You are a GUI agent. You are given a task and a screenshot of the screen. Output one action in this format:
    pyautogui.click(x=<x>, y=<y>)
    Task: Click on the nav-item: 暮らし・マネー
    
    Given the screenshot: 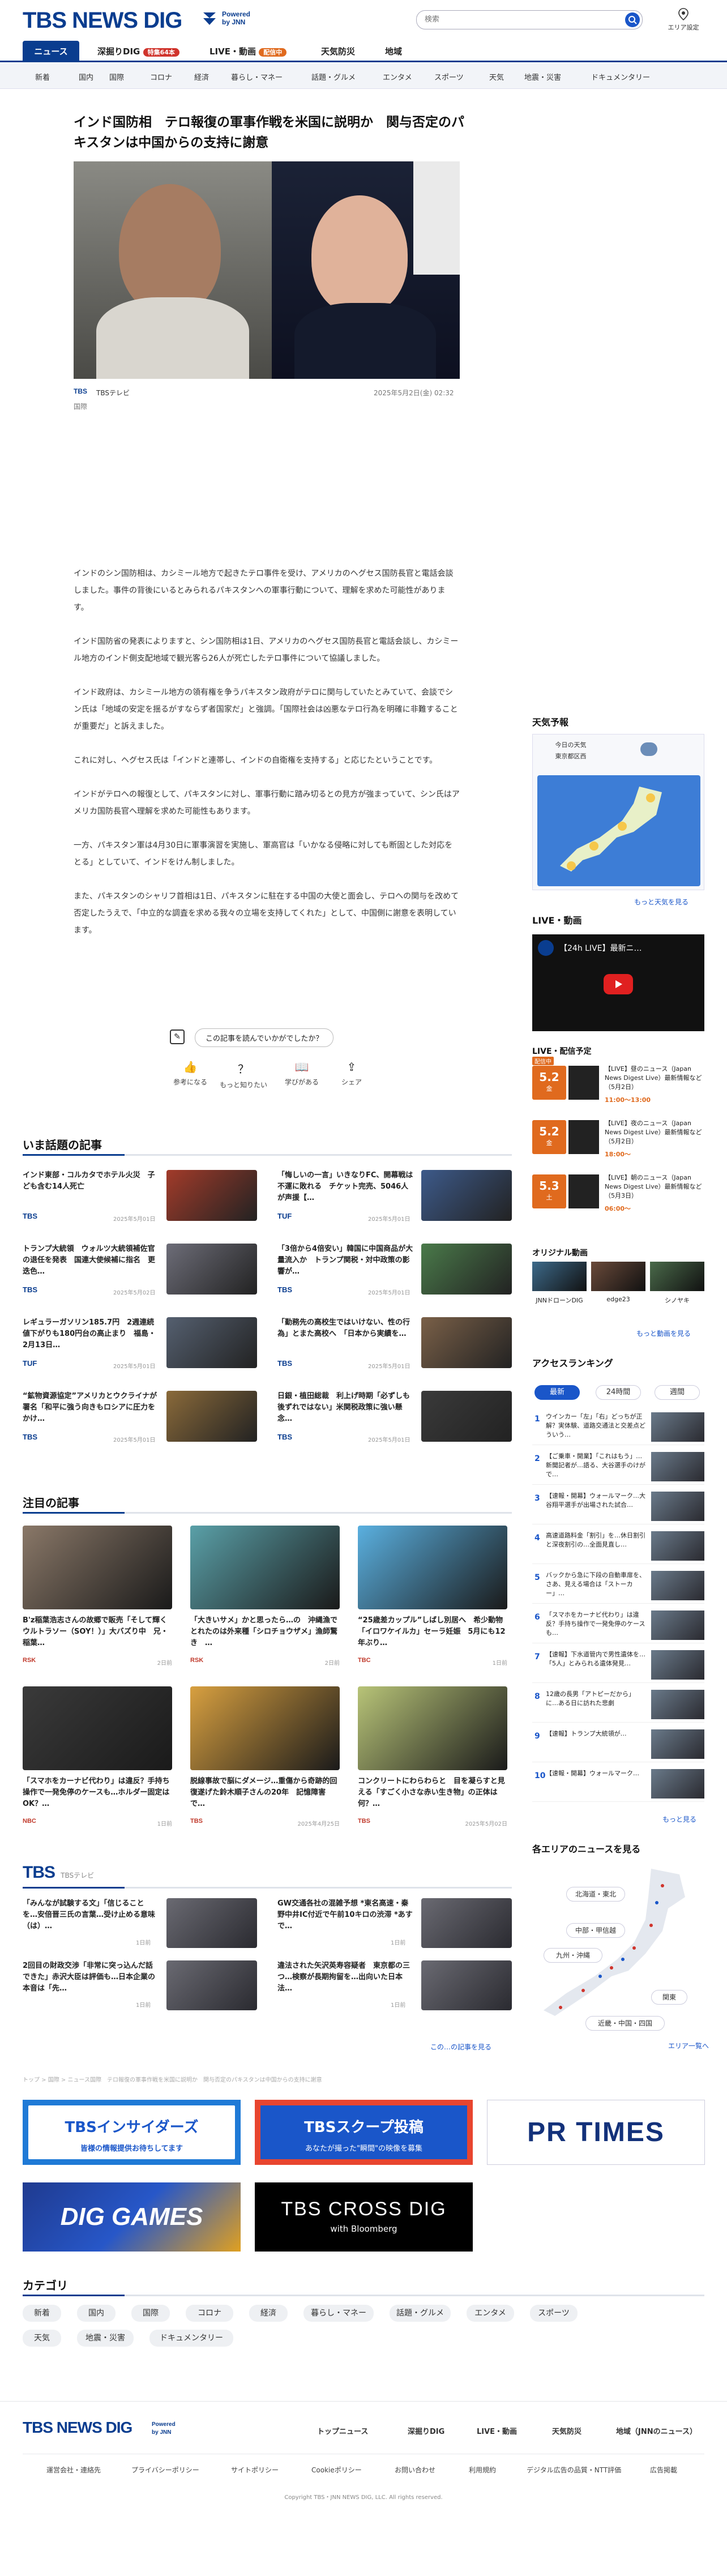 What is the action you would take?
    pyautogui.click(x=257, y=76)
    